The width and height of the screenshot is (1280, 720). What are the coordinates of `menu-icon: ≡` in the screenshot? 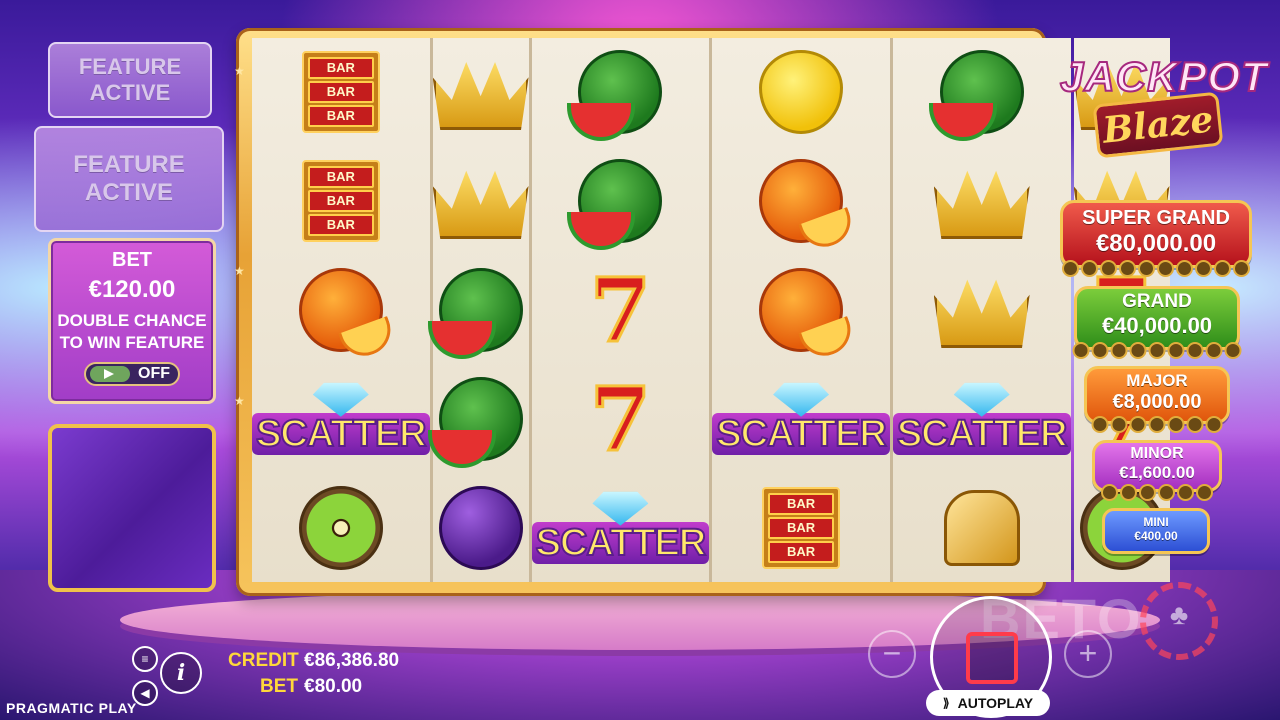 It's located at (145, 659).